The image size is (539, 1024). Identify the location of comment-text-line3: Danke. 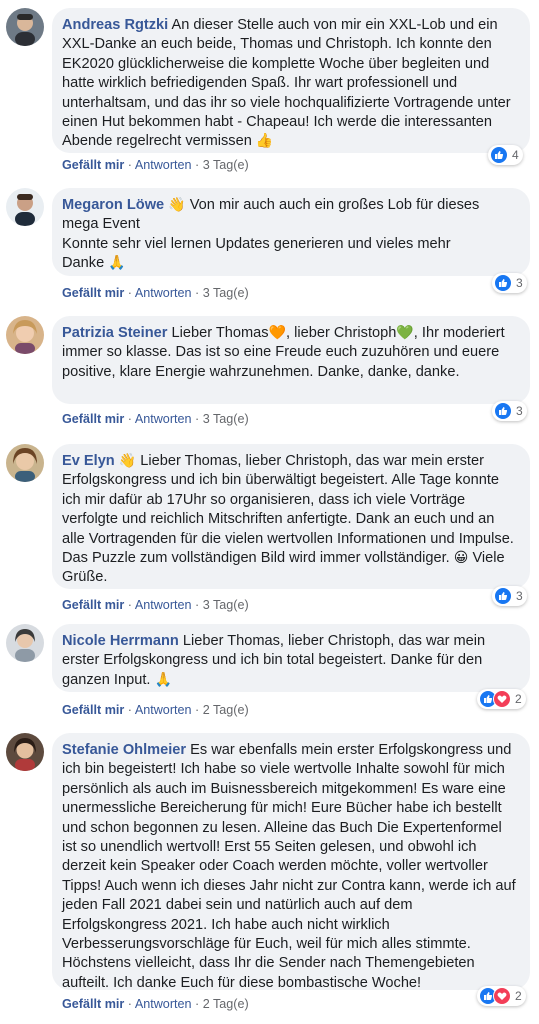
(83, 263).